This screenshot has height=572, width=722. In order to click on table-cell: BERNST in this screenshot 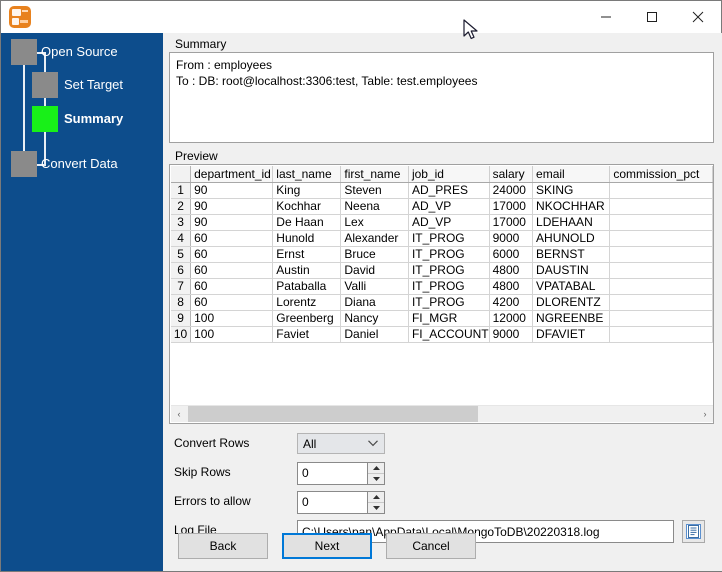, I will do `click(571, 254)`.